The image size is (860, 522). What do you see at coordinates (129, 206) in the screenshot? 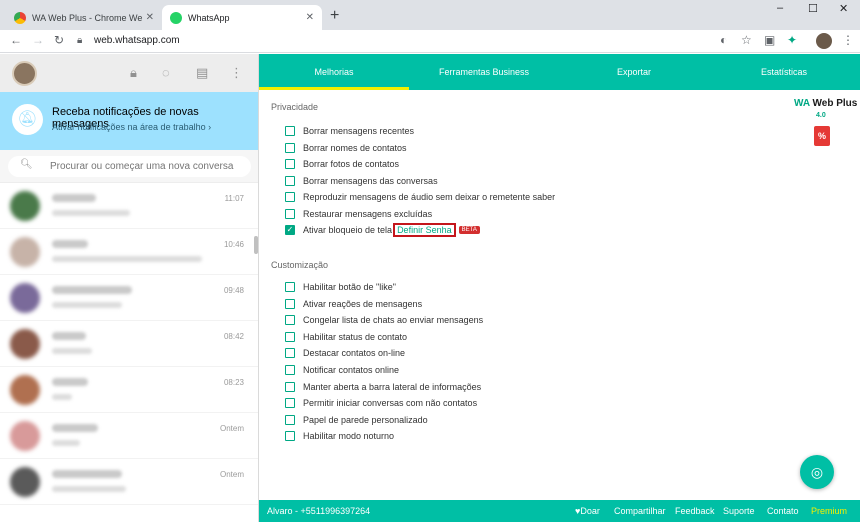
I see `chat-list-item: 11:07` at bounding box center [129, 206].